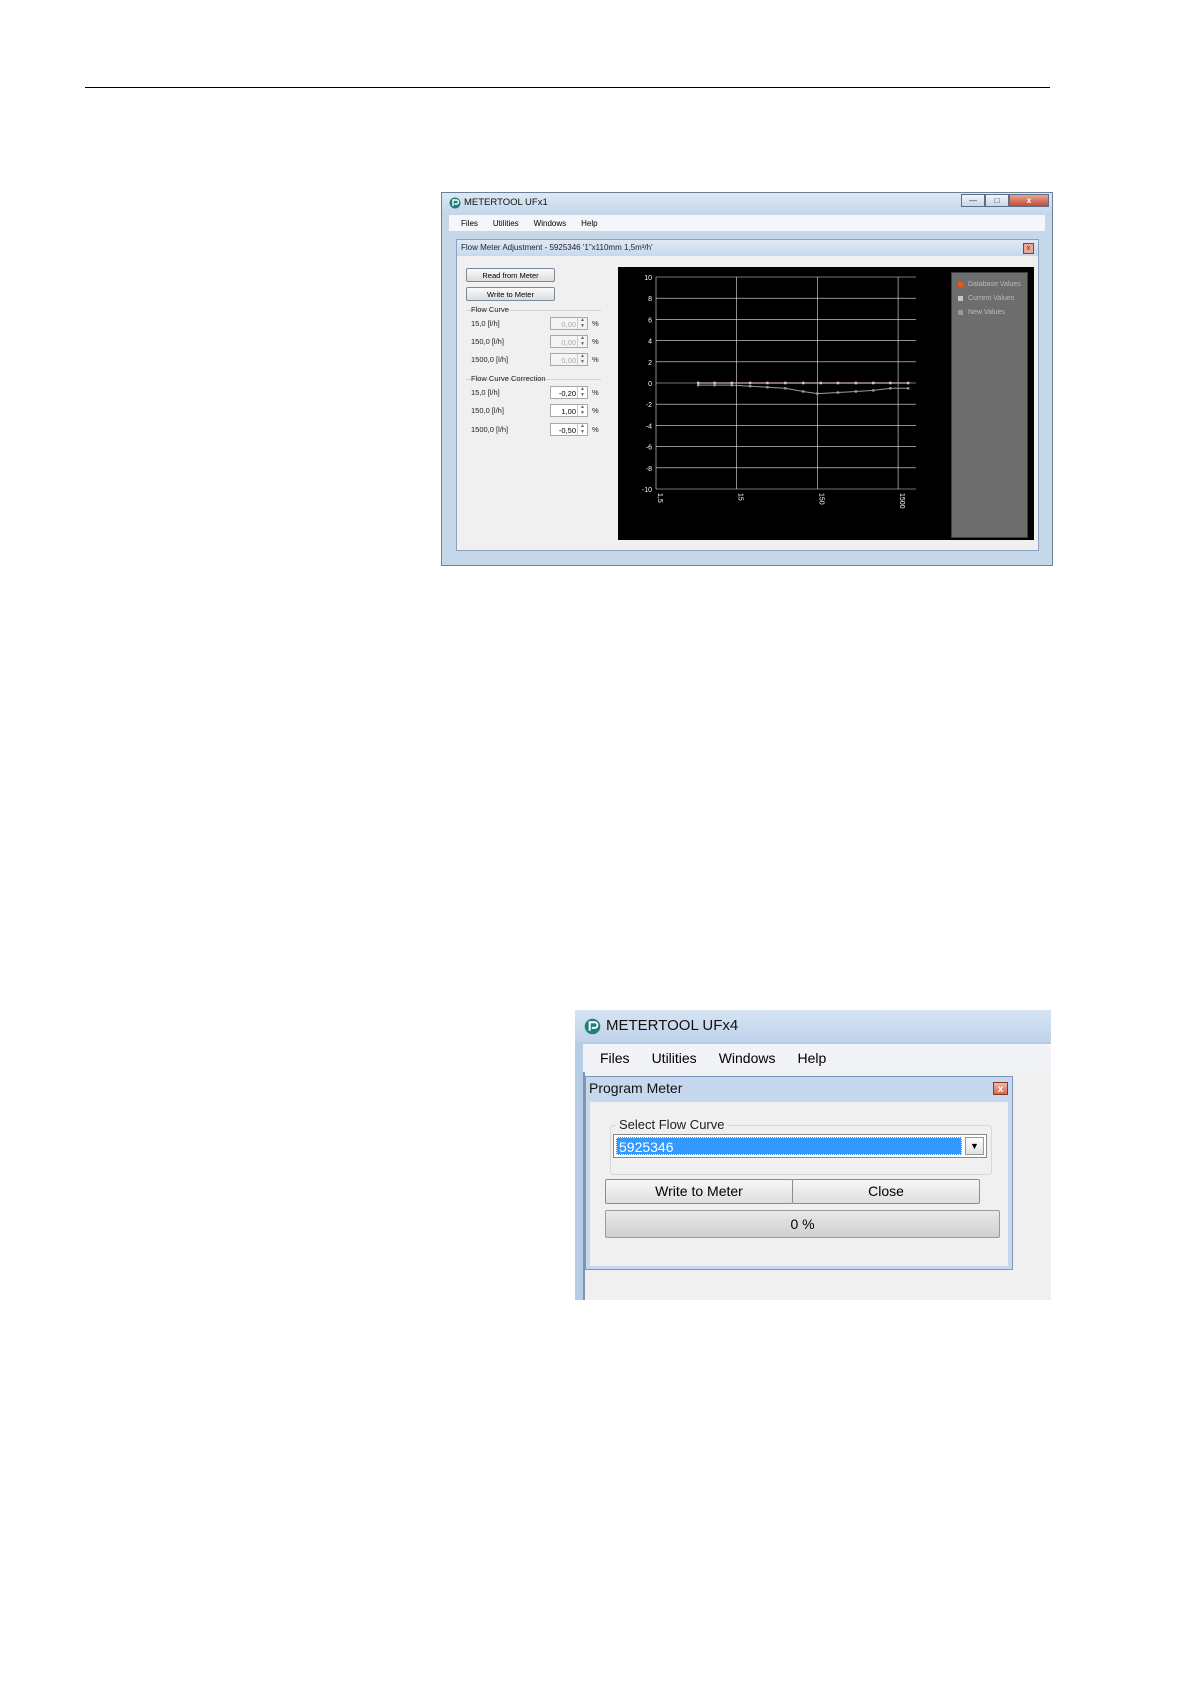  I want to click on flow-curve-heading: Flow Curve, so click(490, 309).